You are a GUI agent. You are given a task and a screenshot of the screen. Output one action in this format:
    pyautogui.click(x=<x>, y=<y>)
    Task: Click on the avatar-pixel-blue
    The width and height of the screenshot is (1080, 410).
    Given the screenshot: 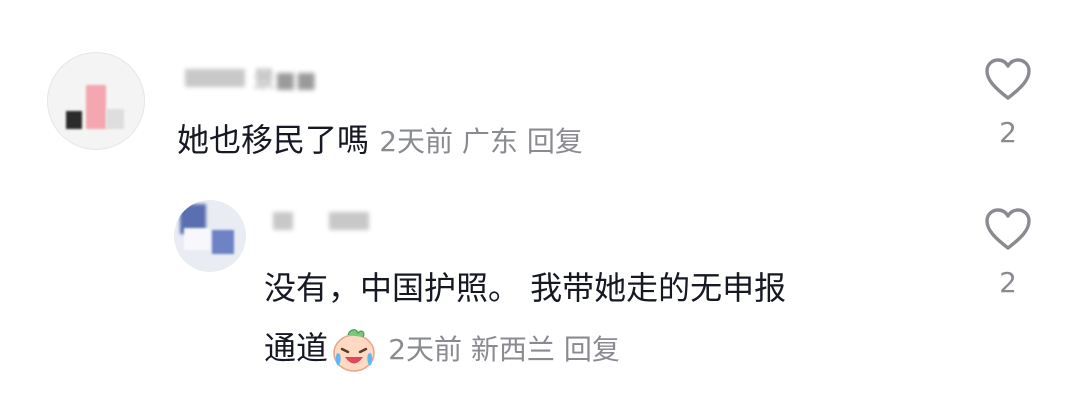 What is the action you would take?
    pyautogui.click(x=223, y=242)
    